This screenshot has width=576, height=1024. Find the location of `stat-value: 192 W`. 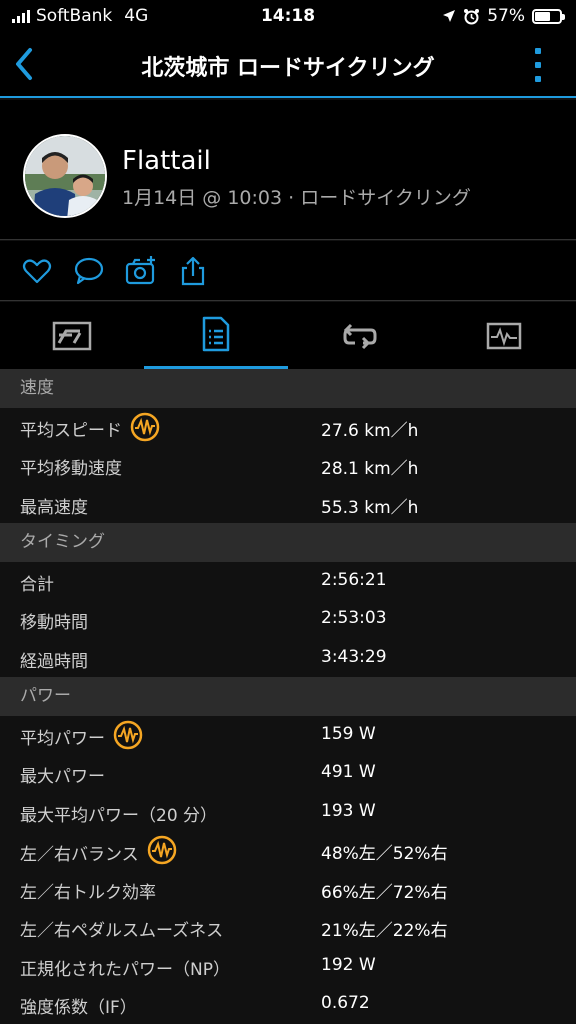

stat-value: 192 W is located at coordinates (348, 964).